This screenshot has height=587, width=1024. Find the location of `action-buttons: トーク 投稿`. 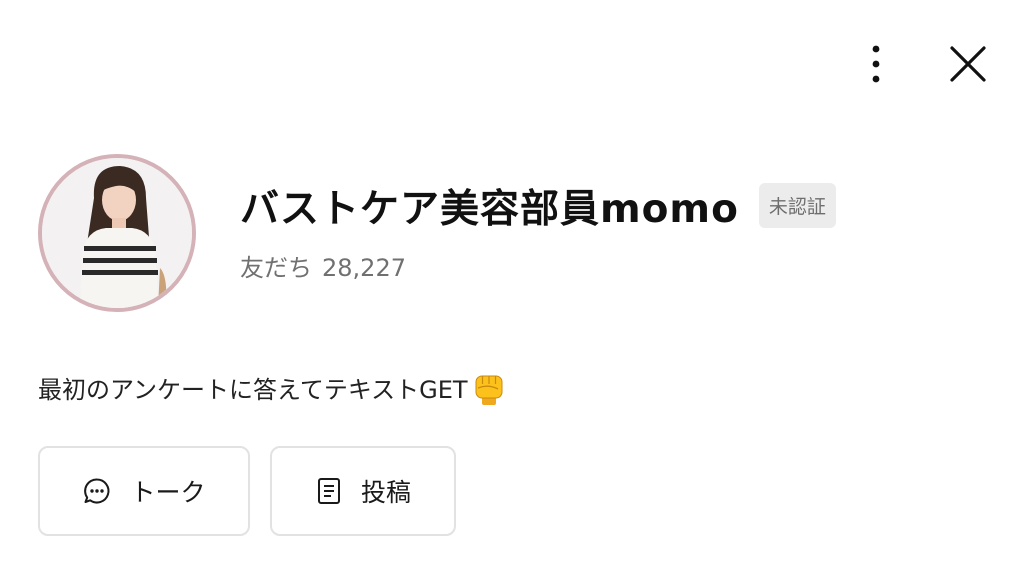

action-buttons: トーク 投稿 is located at coordinates (247, 491).